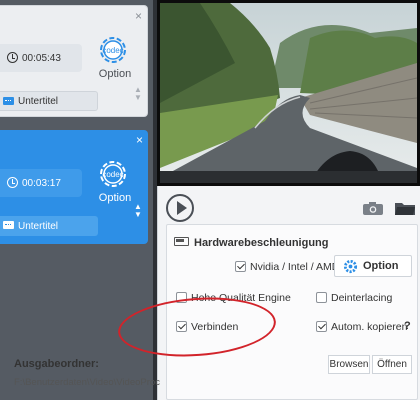 The image size is (420, 400). Describe the element at coordinates (321, 297) in the screenshot. I see `deinterlacing-checkbox` at that location.